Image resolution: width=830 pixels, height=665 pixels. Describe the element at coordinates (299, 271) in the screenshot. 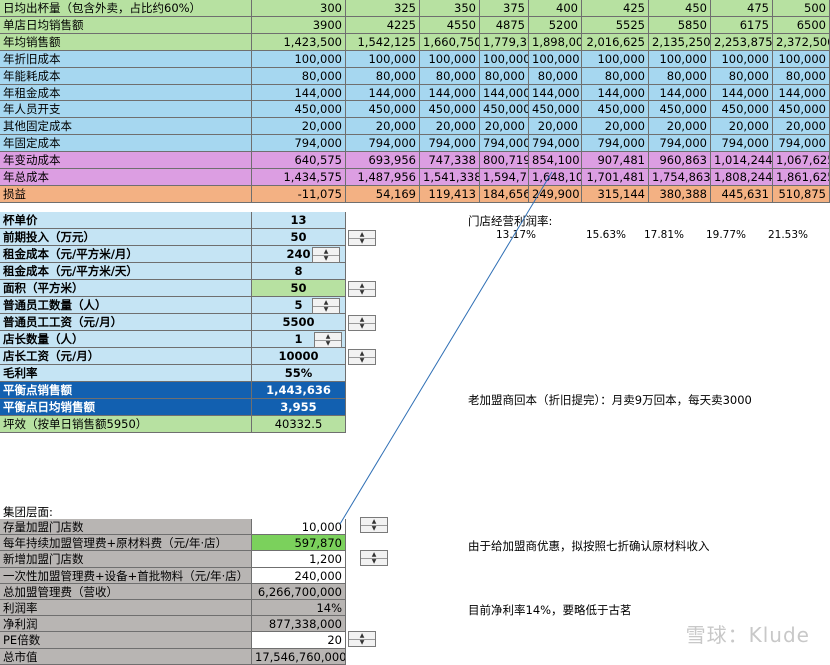

I see `param-value: 8` at that location.